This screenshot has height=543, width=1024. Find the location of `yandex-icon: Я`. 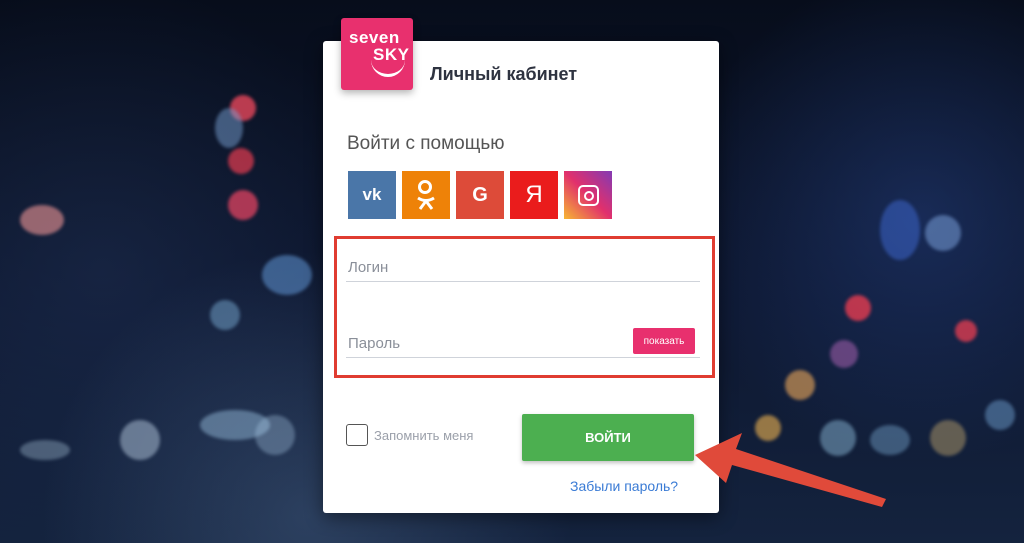

yandex-icon: Я is located at coordinates (534, 194).